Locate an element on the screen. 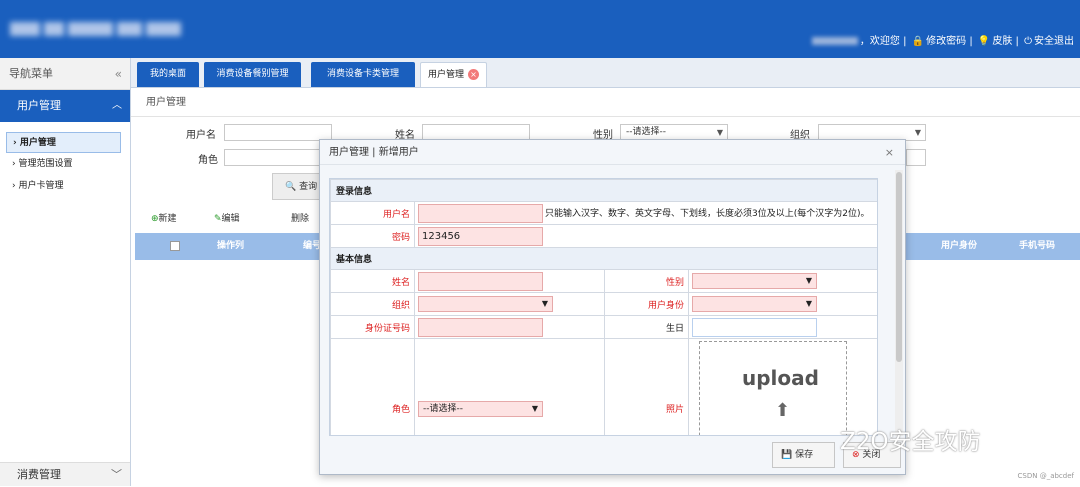 The height and width of the screenshot is (487, 1080). dialog-title: 用户管理 | 新增用户 is located at coordinates (374, 152).